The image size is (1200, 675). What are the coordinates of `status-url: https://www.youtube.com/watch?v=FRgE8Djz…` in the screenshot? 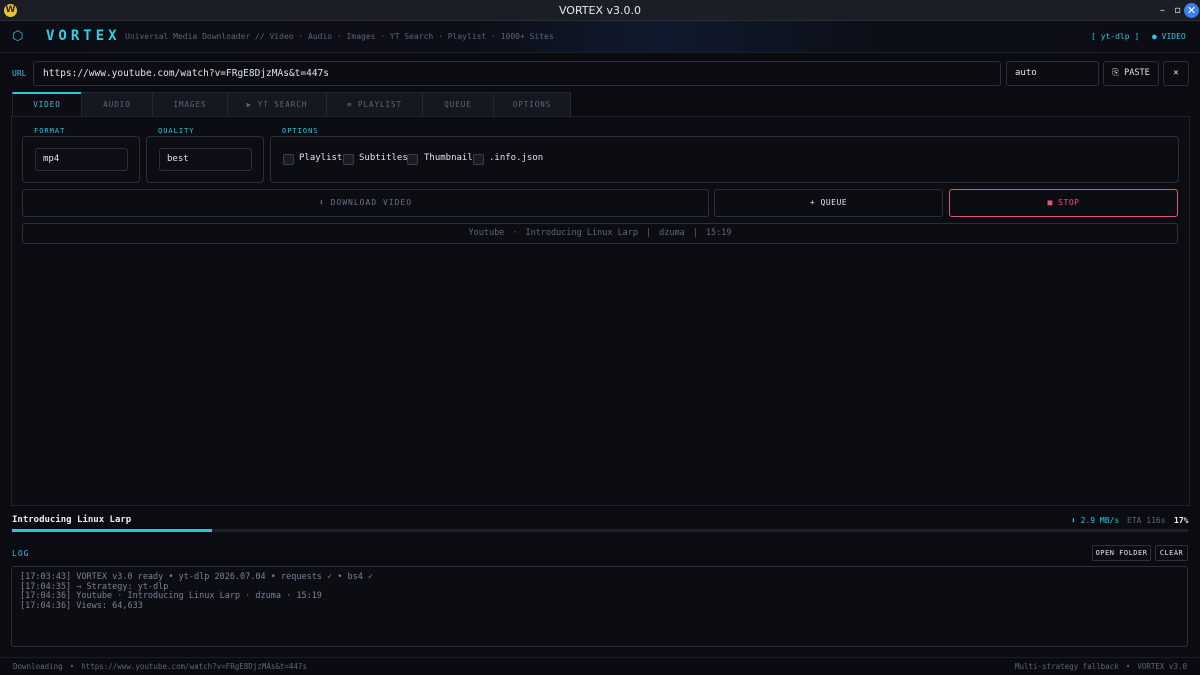 It's located at (194, 666).